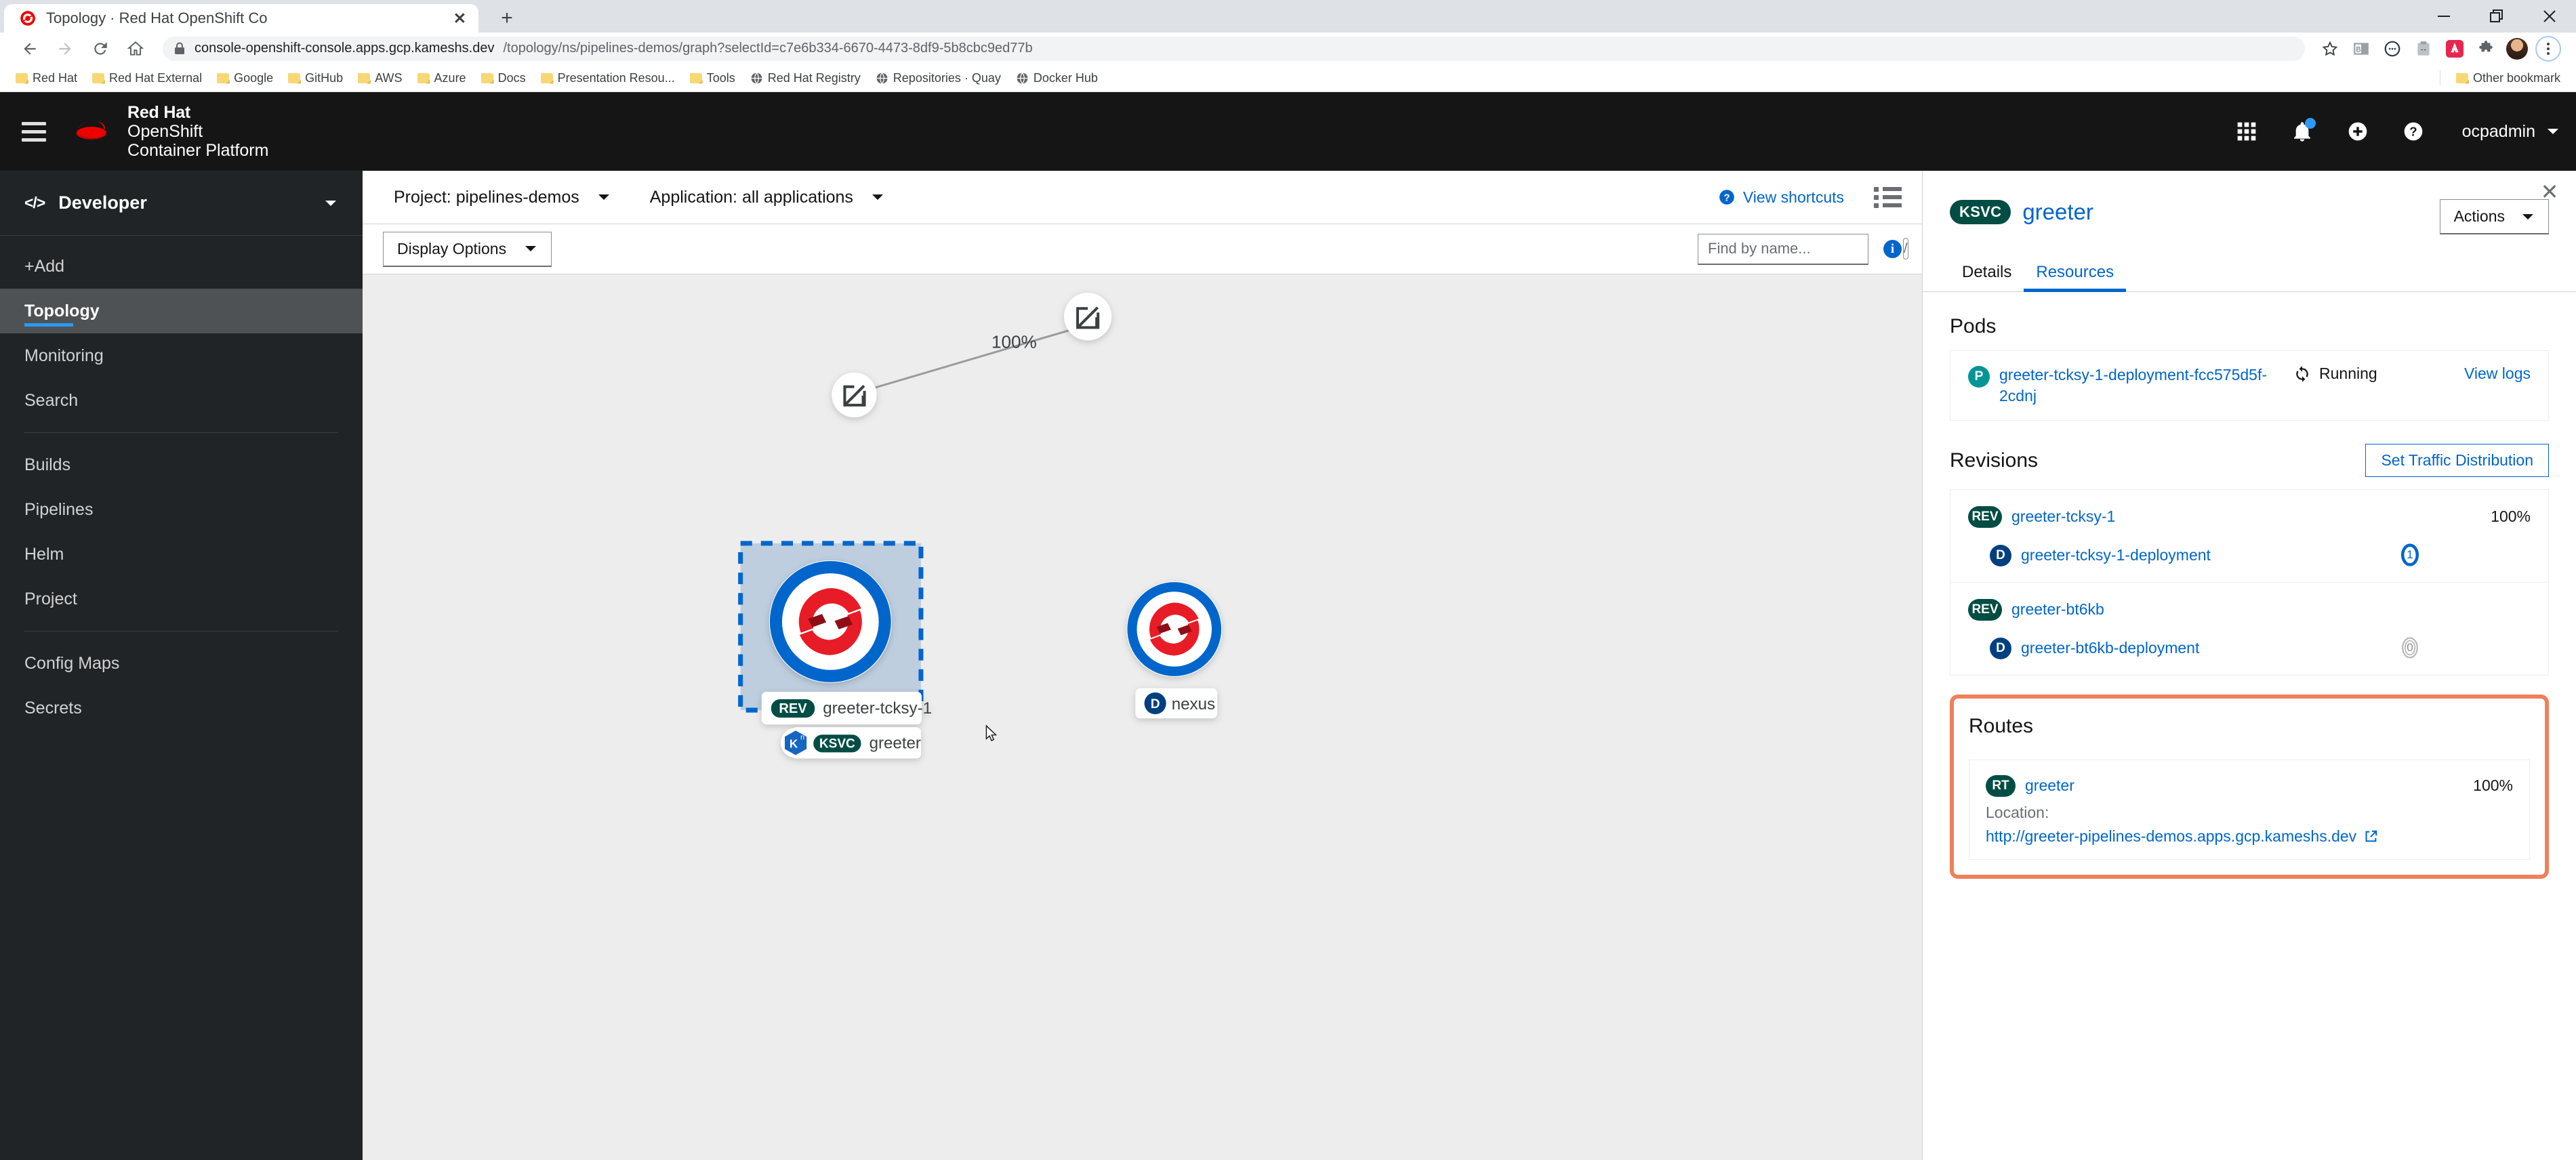 This screenshot has height=1160, width=2576. Describe the element at coordinates (2424, 49) in the screenshot. I see `extension-clipboard-icon` at that location.